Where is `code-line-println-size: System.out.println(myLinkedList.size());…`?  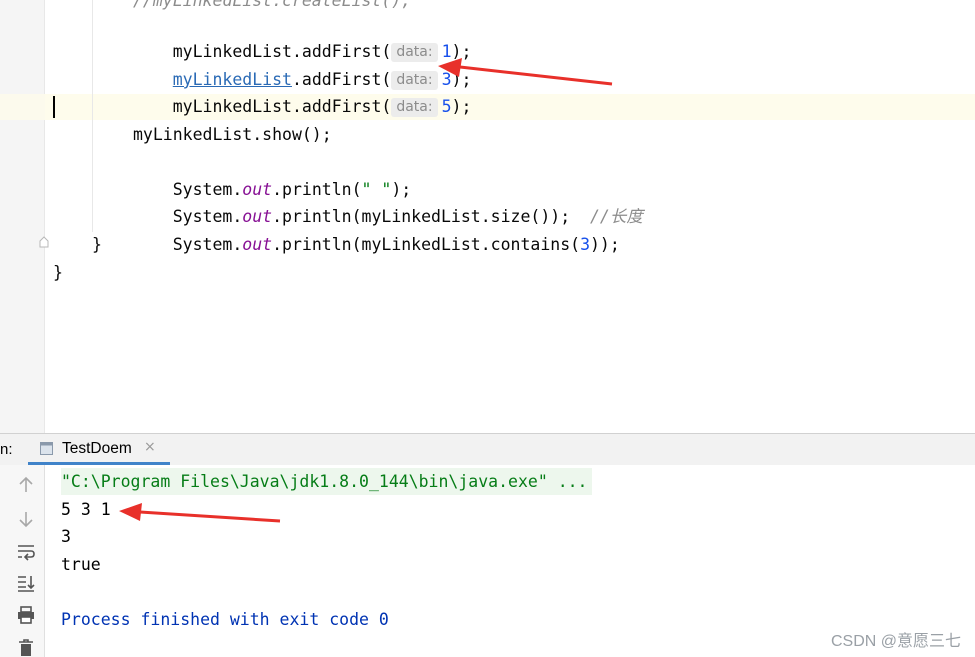 code-line-println-size: System.out.println(myLinkedList.size());… is located at coordinates (388, 201).